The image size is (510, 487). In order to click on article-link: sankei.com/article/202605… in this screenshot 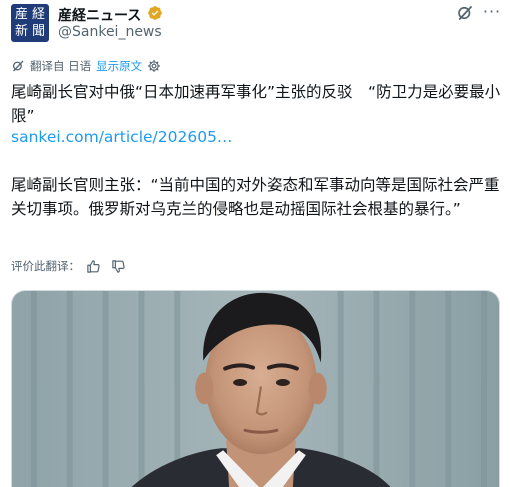, I will do `click(121, 137)`.